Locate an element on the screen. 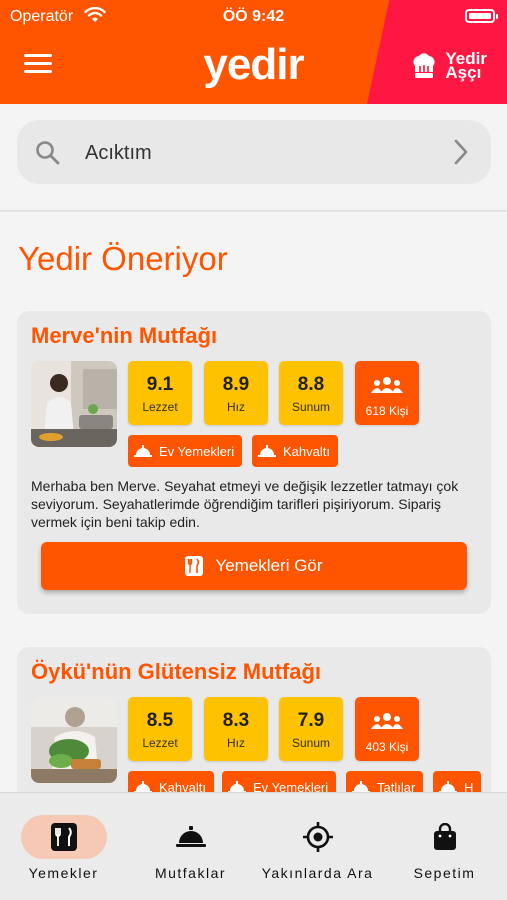  tab-label: Yakınlarda Ara is located at coordinates (317, 873).